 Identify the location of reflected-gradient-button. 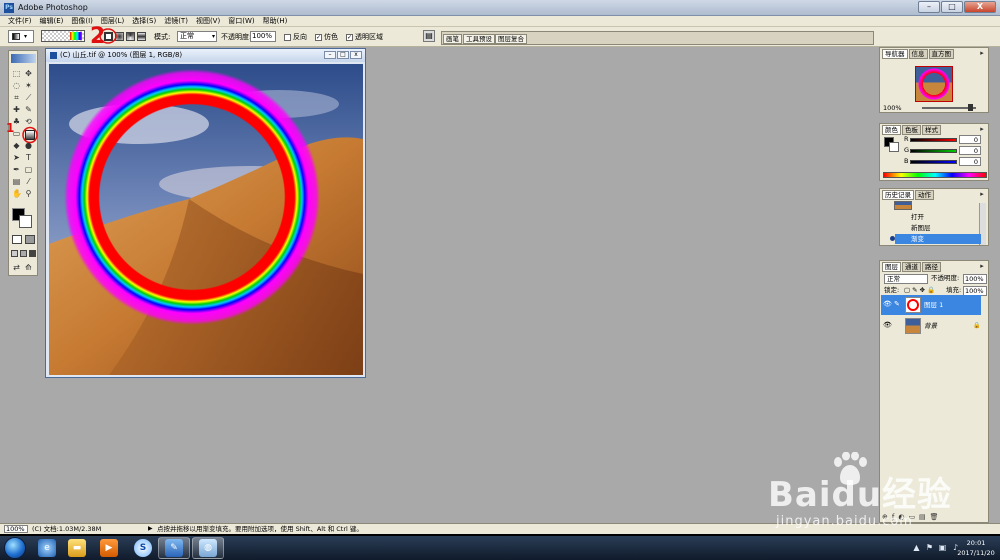
(141, 36).